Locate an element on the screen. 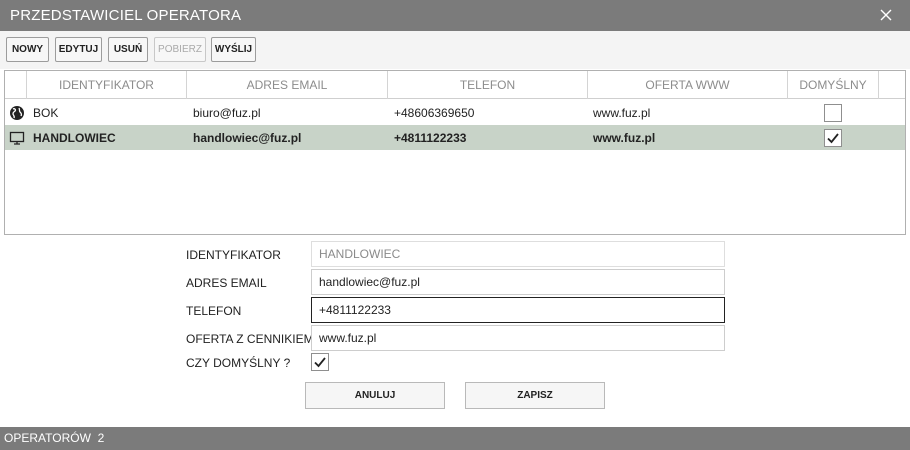 This screenshot has width=910, height=450. window-title: PRZEDSTAWICIEL OPERATORA is located at coordinates (126, 15).